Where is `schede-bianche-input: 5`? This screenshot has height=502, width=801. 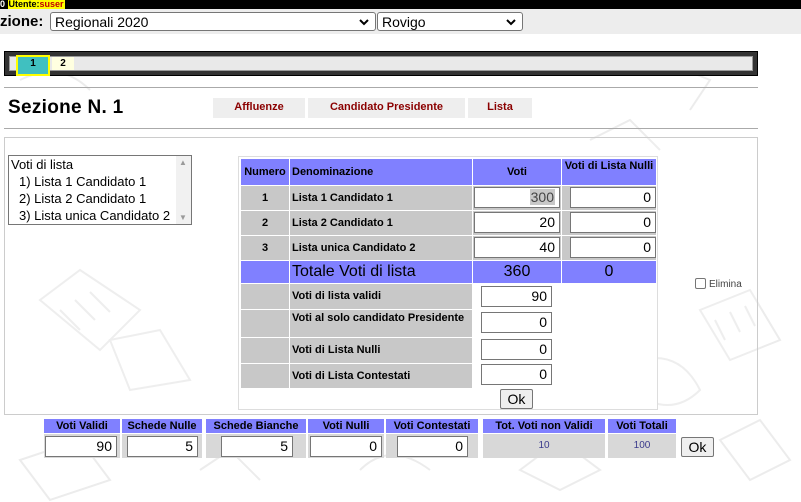
schede-bianche-input: 5 is located at coordinates (257, 446).